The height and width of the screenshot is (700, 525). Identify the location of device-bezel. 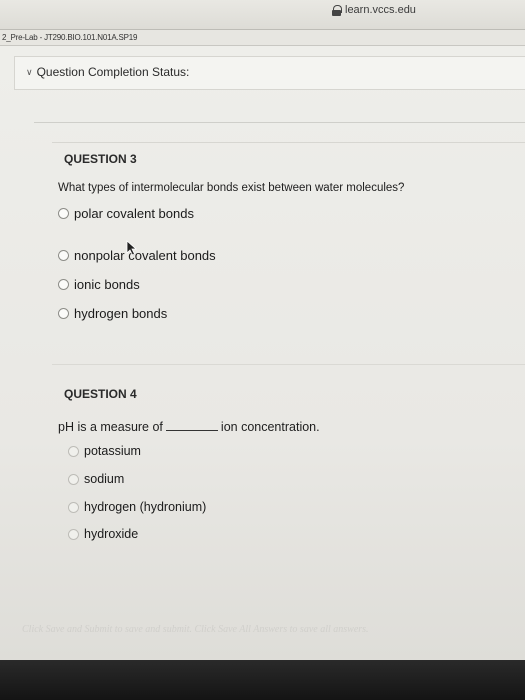
(262, 680).